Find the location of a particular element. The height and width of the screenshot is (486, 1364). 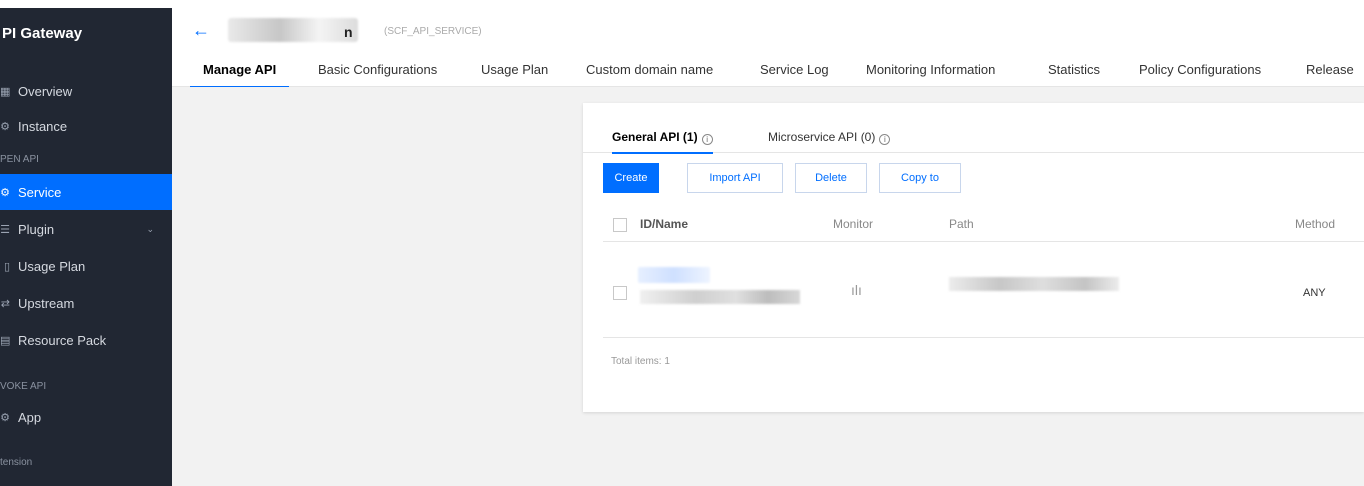

table-row: ılı ANY is located at coordinates (983, 290).